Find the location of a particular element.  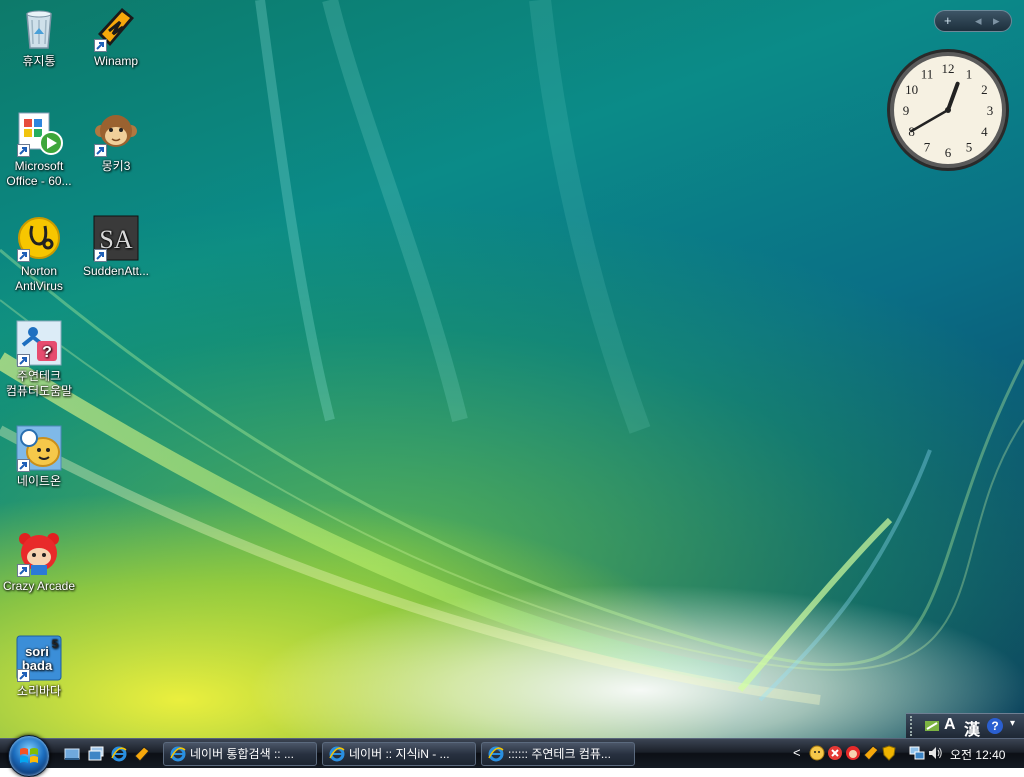

desktop-icon-help: ? 주연테크 컴퓨터도움말 is located at coordinates (39, 358).